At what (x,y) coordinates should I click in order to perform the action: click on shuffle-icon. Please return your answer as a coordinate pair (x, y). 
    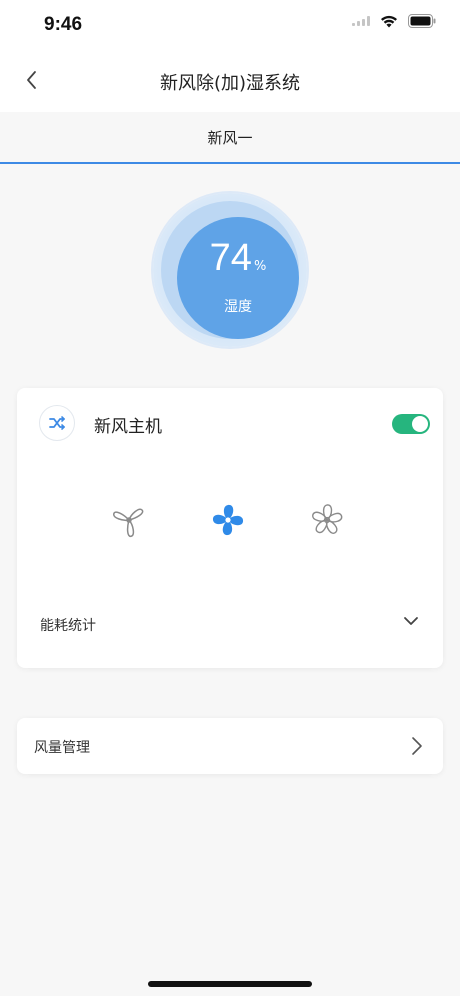
    Looking at the image, I should click on (57, 423).